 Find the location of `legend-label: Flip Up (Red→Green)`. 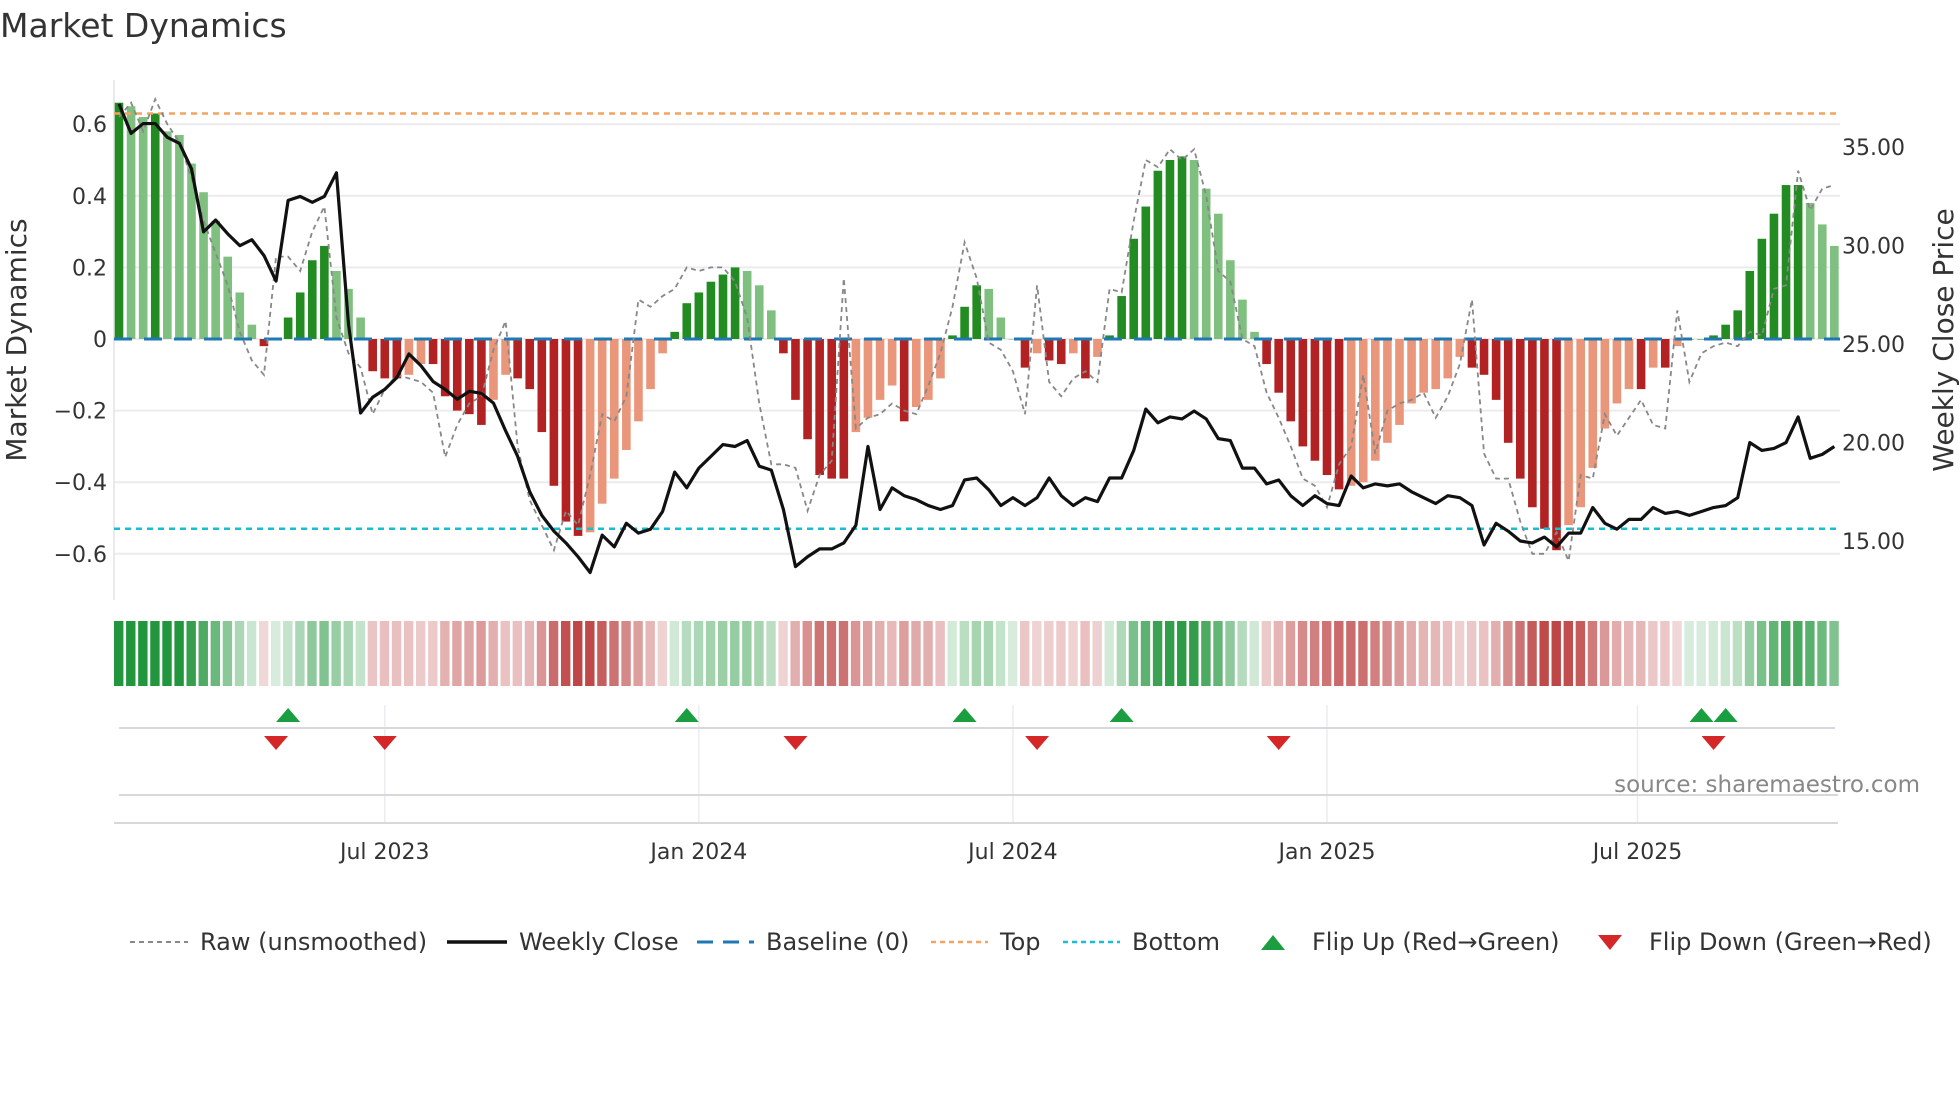

legend-label: Flip Up (Red→Green) is located at coordinates (1436, 942).